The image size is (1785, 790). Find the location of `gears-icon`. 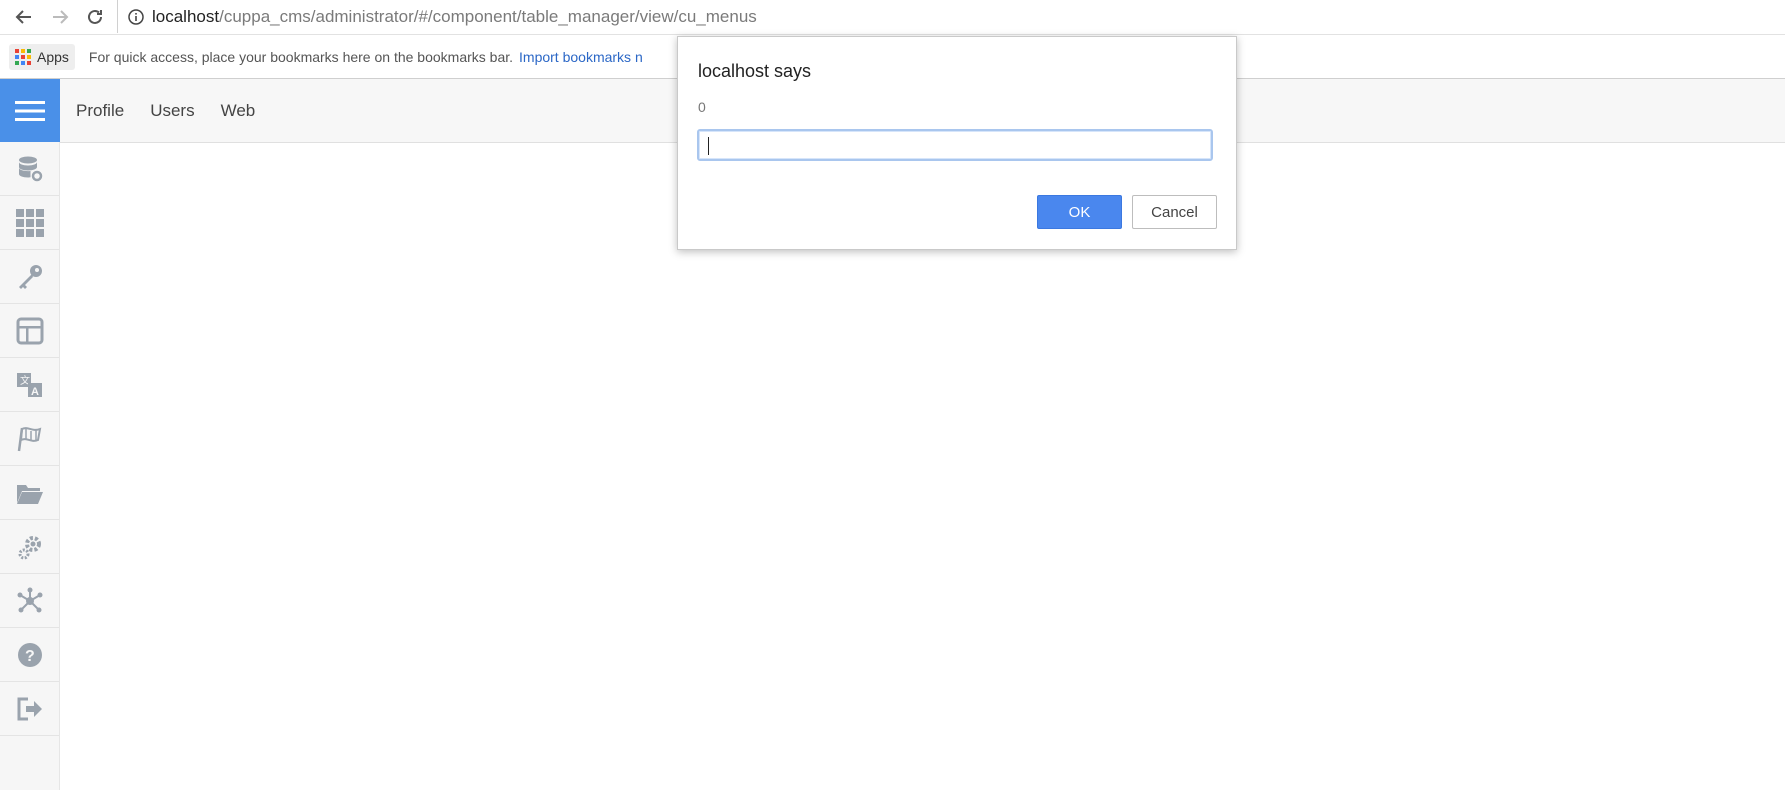

gears-icon is located at coordinates (29, 547).